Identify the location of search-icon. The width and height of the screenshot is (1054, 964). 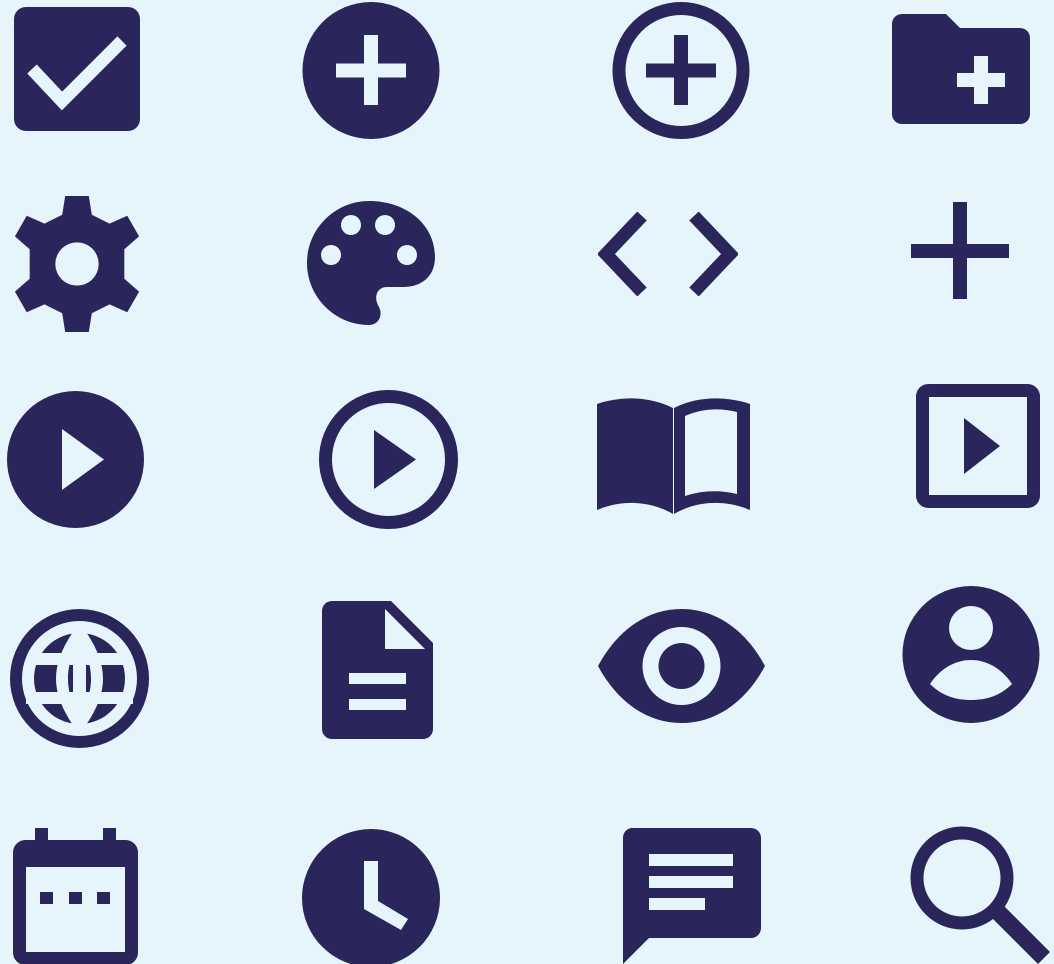
(980, 895).